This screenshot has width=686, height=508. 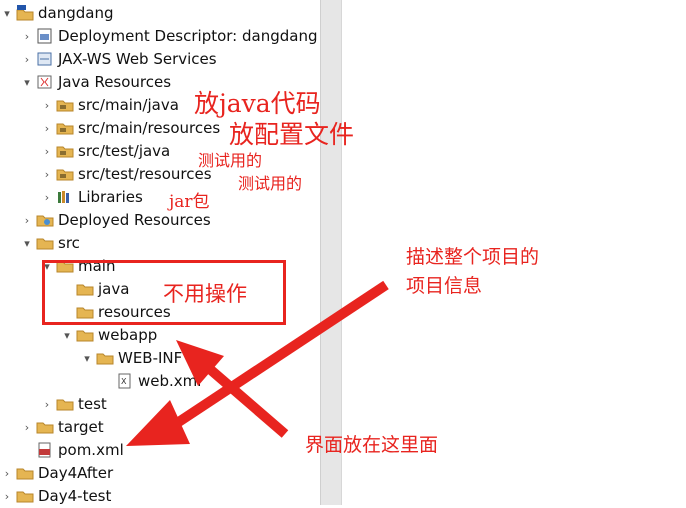 I want to click on tree-item-label: Java Resources, so click(x=115, y=82).